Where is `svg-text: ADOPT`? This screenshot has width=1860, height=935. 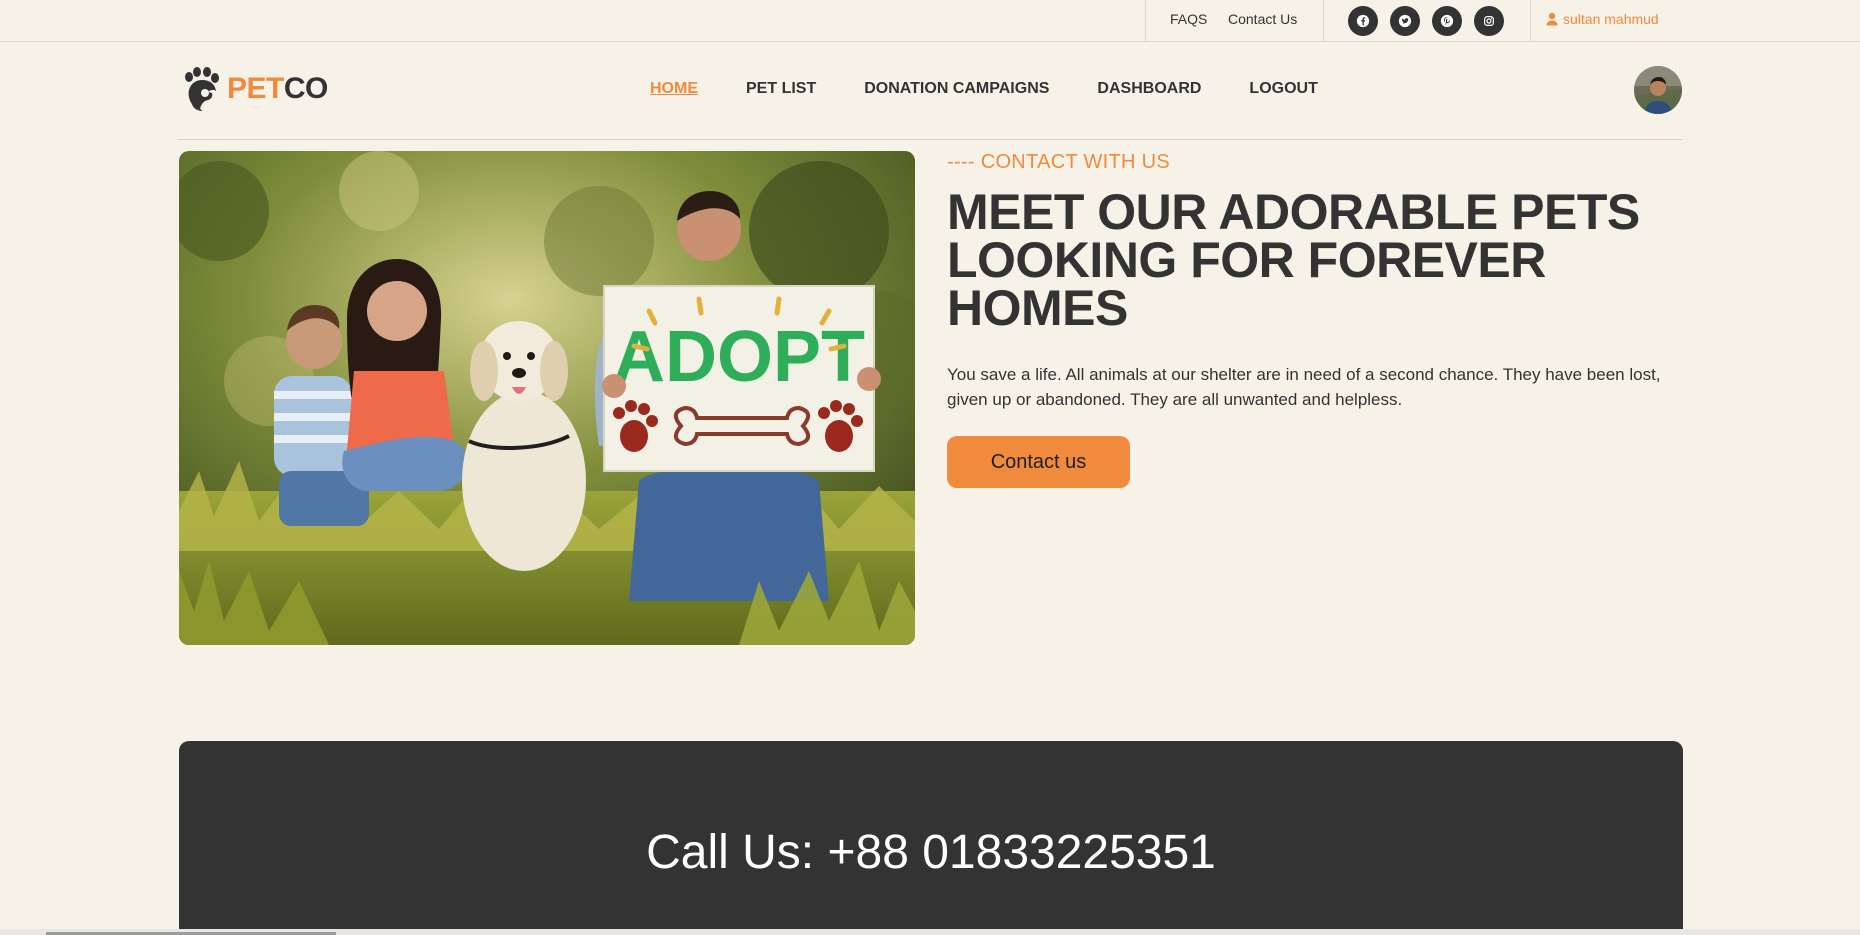
svg-text: ADOPT is located at coordinates (739, 357).